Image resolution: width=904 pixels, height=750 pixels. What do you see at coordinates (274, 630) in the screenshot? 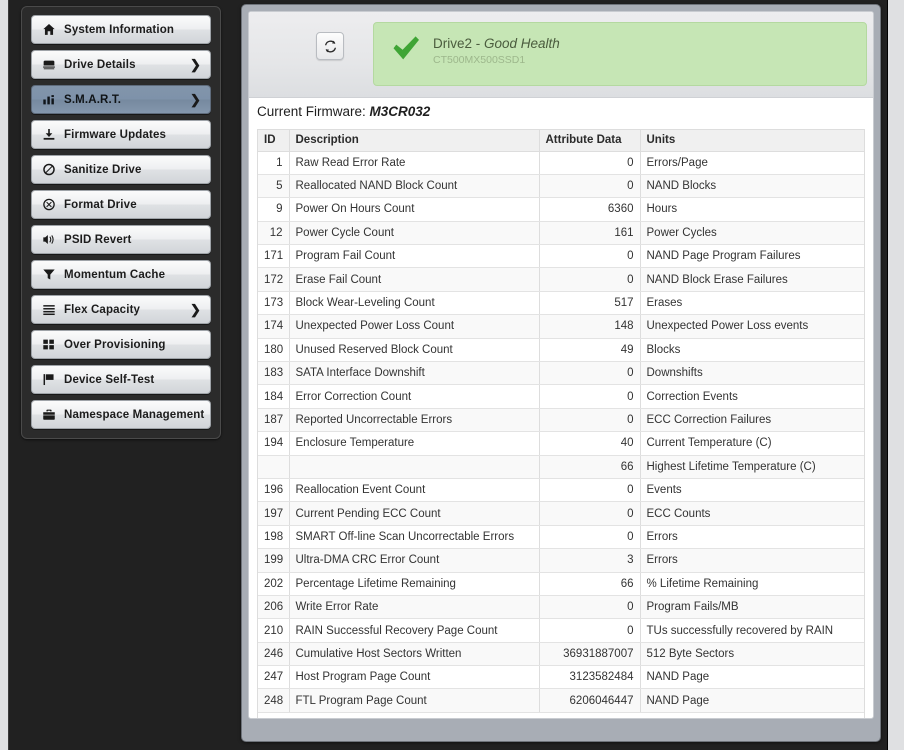
I see `cell-id: 210` at bounding box center [274, 630].